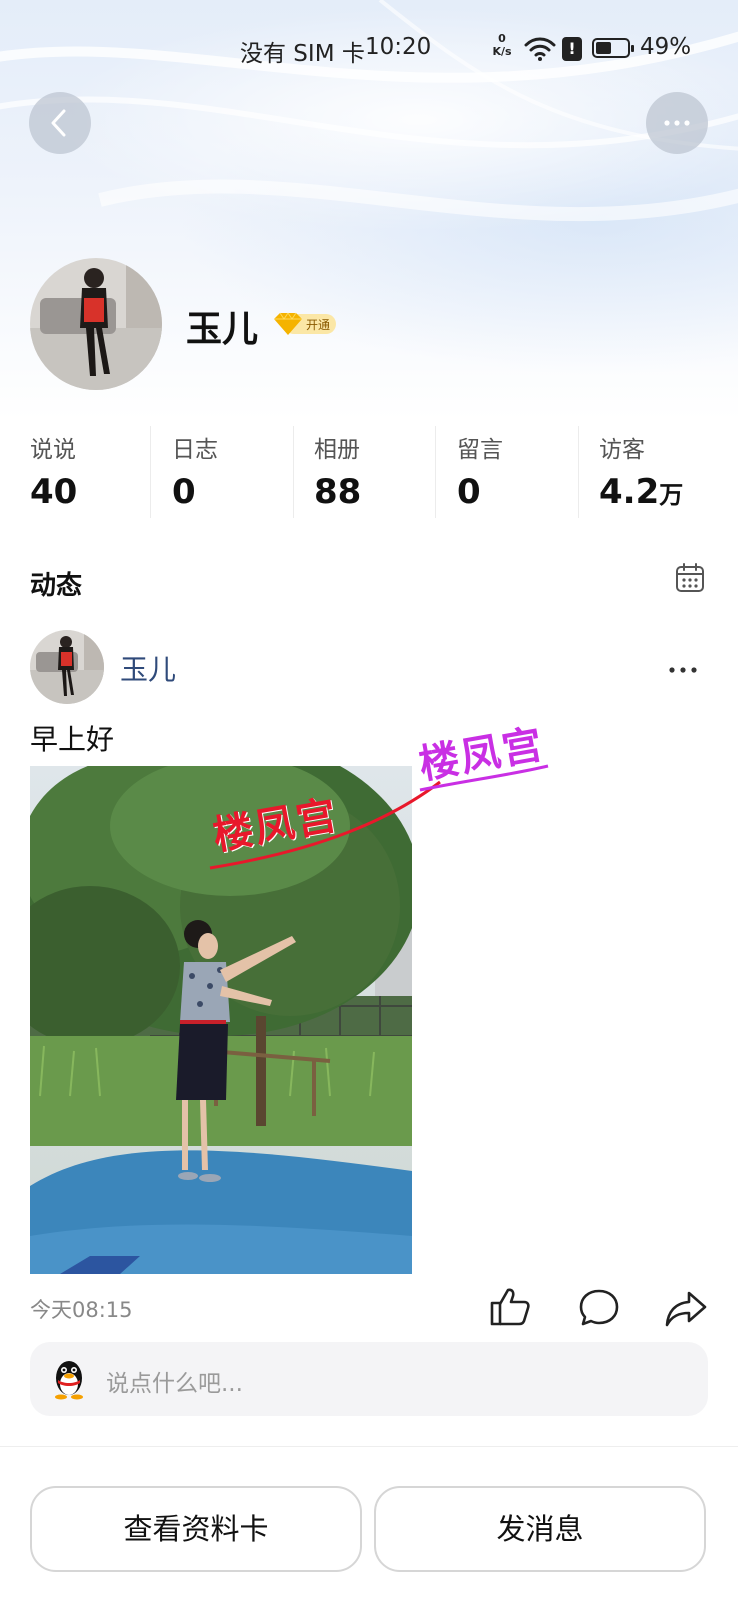 The width and height of the screenshot is (738, 1600). I want to click on like-icon, so click(510, 1309).